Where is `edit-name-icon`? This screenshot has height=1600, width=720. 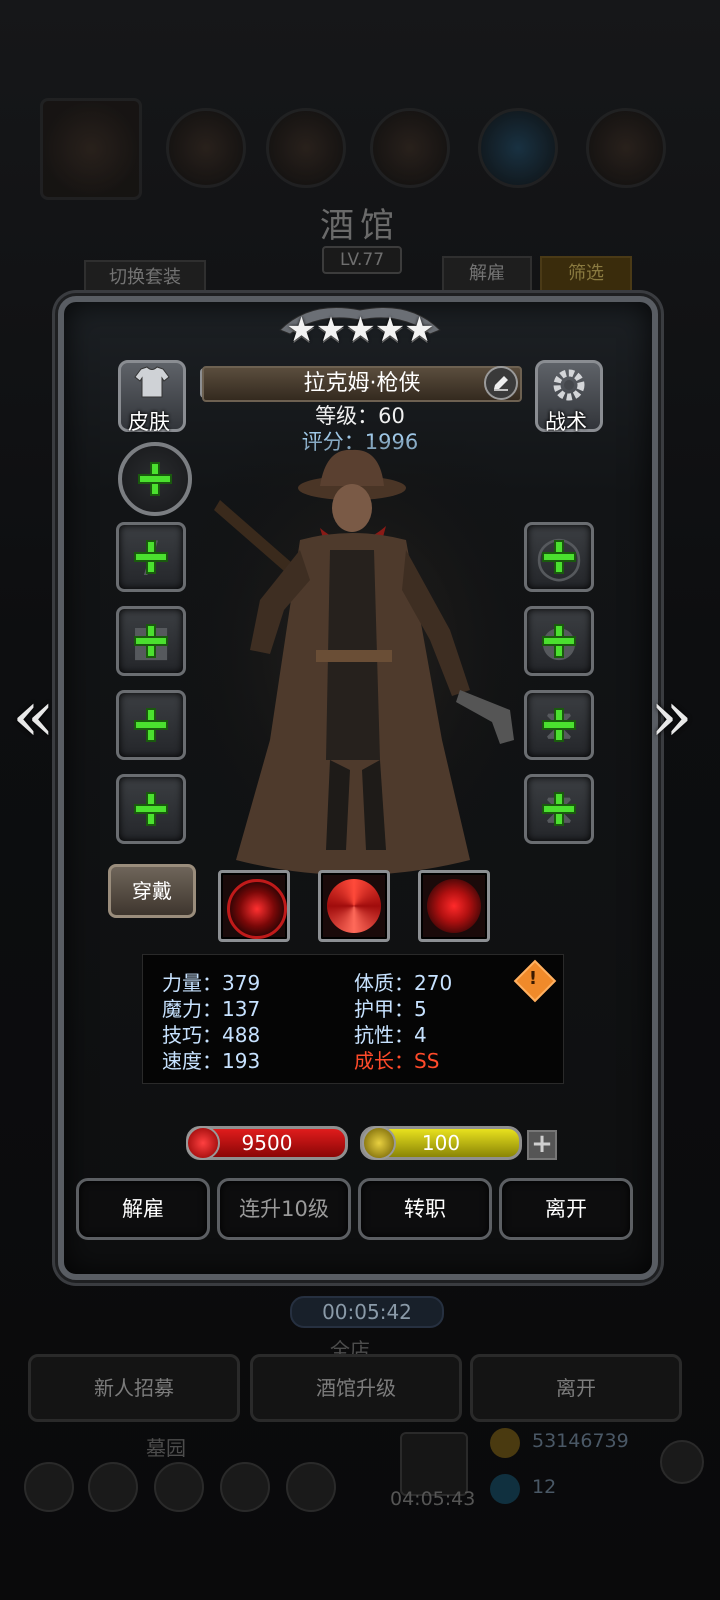
edit-name-icon is located at coordinates (501, 383).